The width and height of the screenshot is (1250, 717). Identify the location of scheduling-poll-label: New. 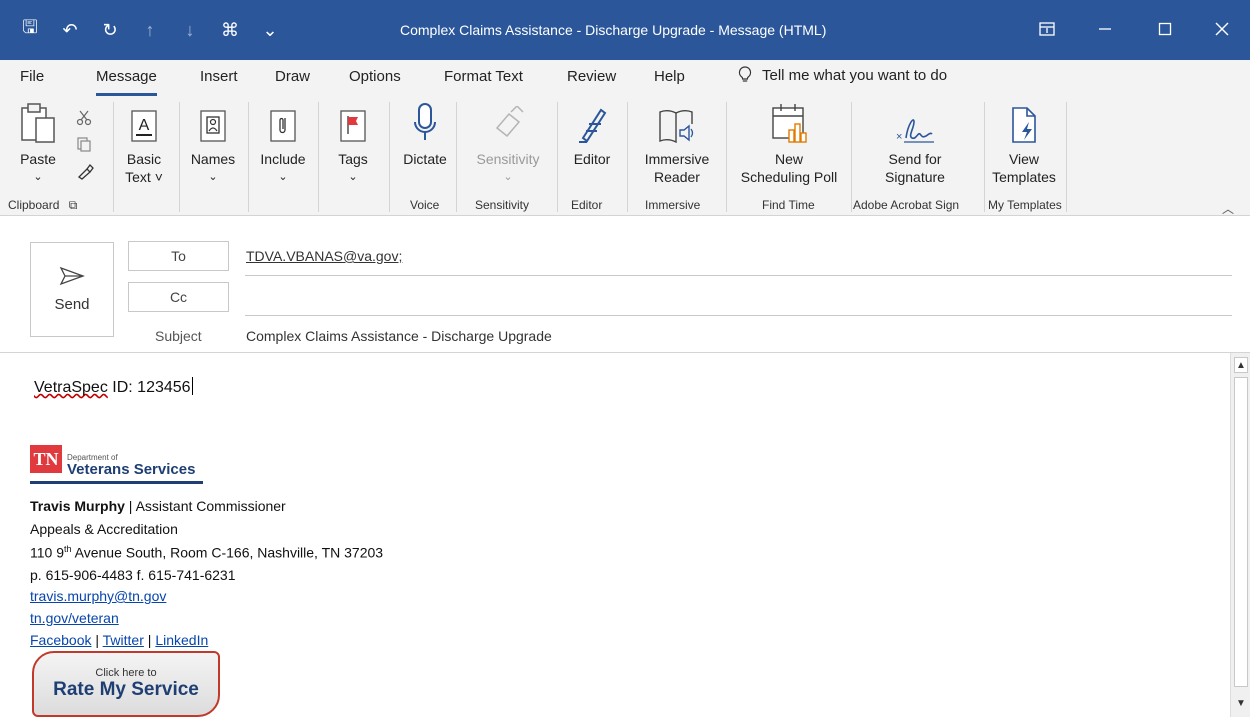
(788, 159).